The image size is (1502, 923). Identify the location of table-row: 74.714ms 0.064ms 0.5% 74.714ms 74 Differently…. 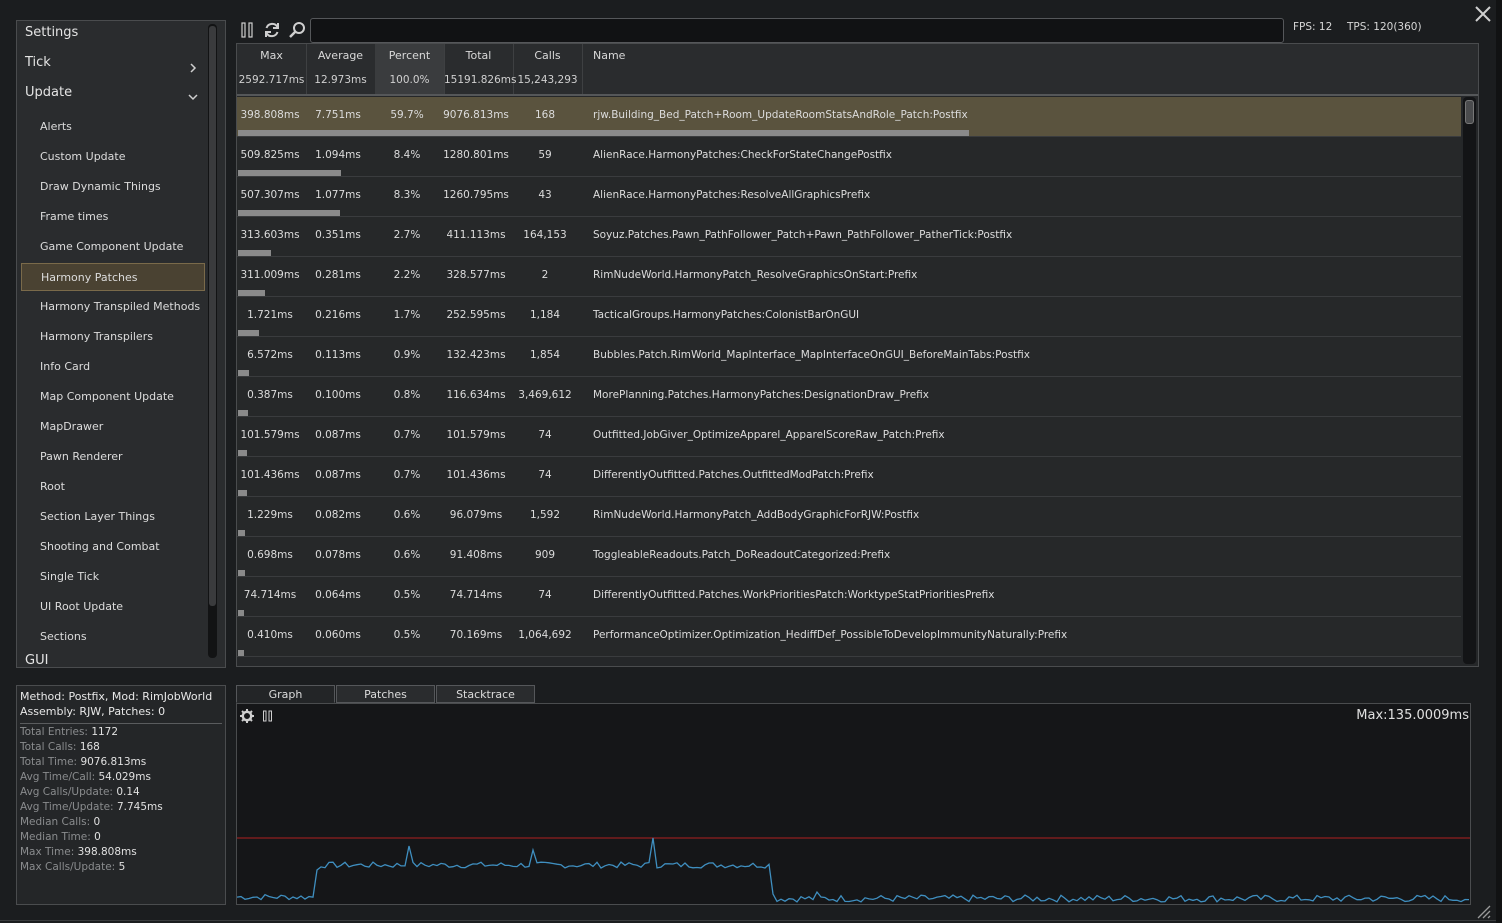
(849, 597).